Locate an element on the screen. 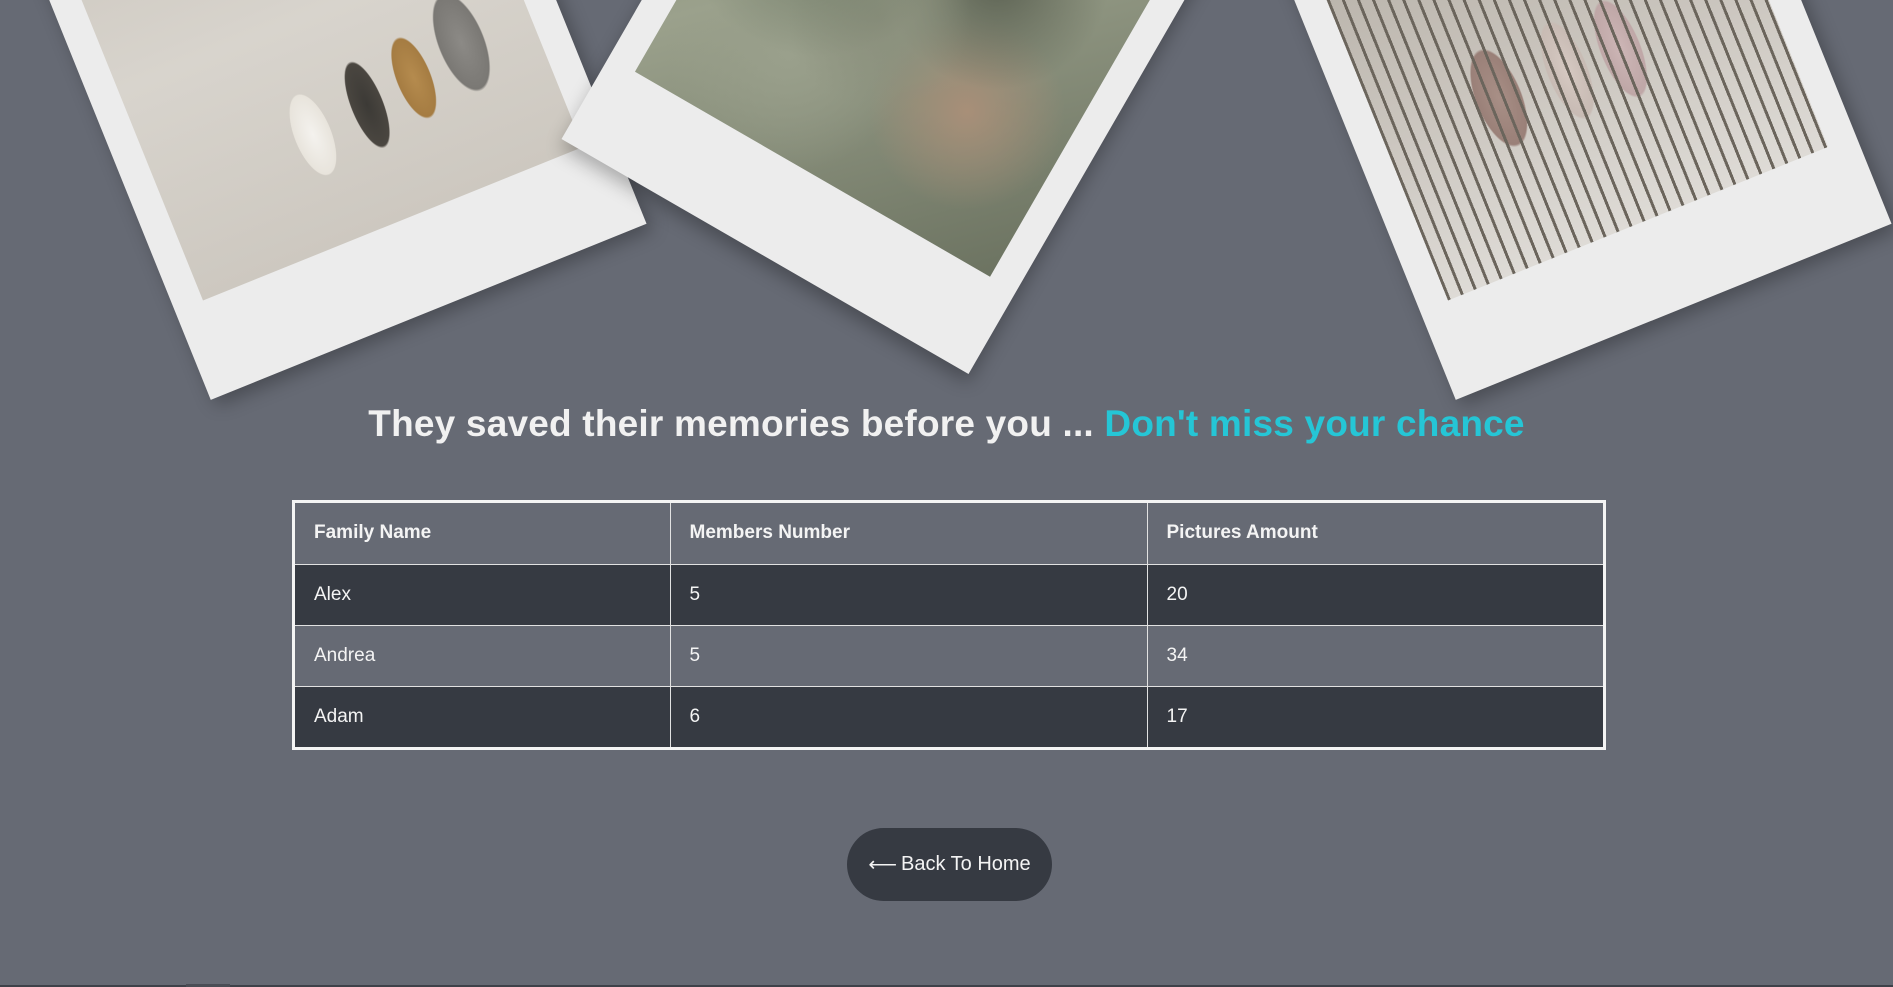 The height and width of the screenshot is (987, 1893). arrow-left-icon: ⟵ is located at coordinates (882, 865).